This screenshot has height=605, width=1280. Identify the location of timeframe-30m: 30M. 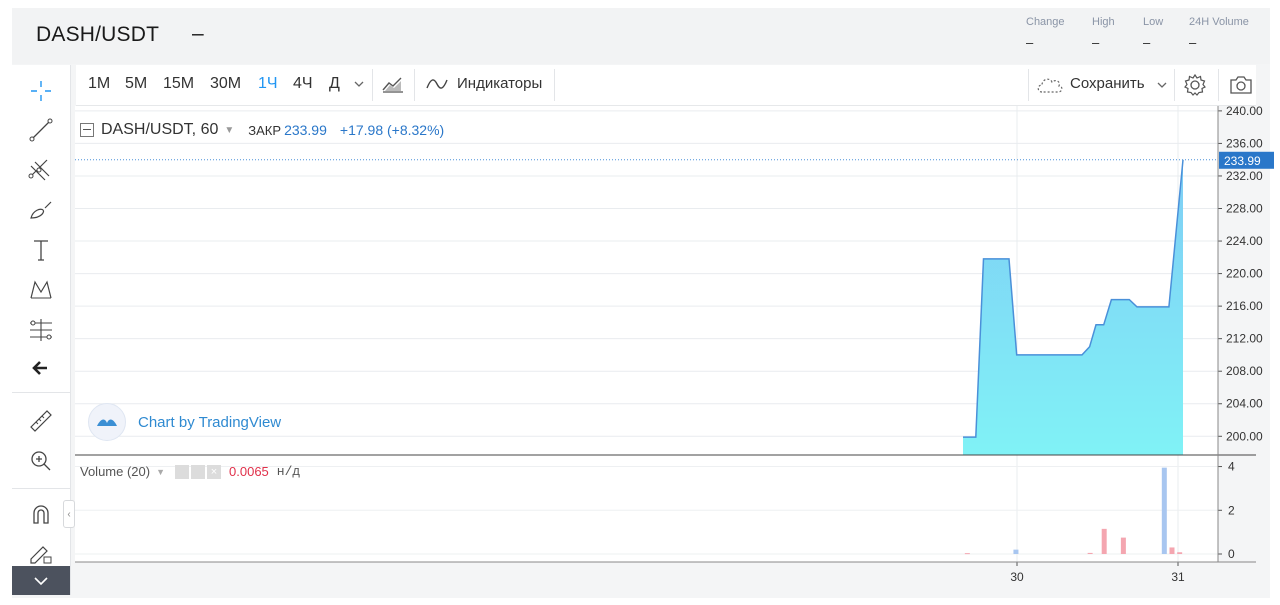
(225, 84).